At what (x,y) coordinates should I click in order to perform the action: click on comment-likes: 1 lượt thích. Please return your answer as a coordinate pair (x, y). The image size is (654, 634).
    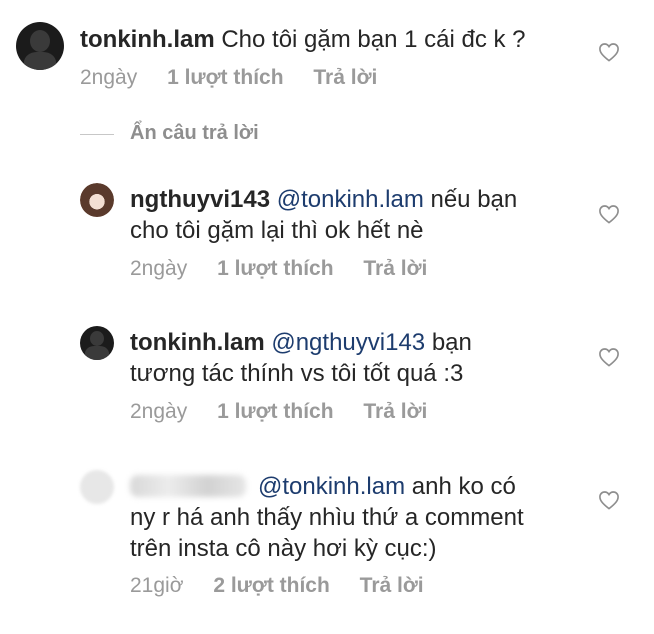
    Looking at the image, I should click on (225, 77).